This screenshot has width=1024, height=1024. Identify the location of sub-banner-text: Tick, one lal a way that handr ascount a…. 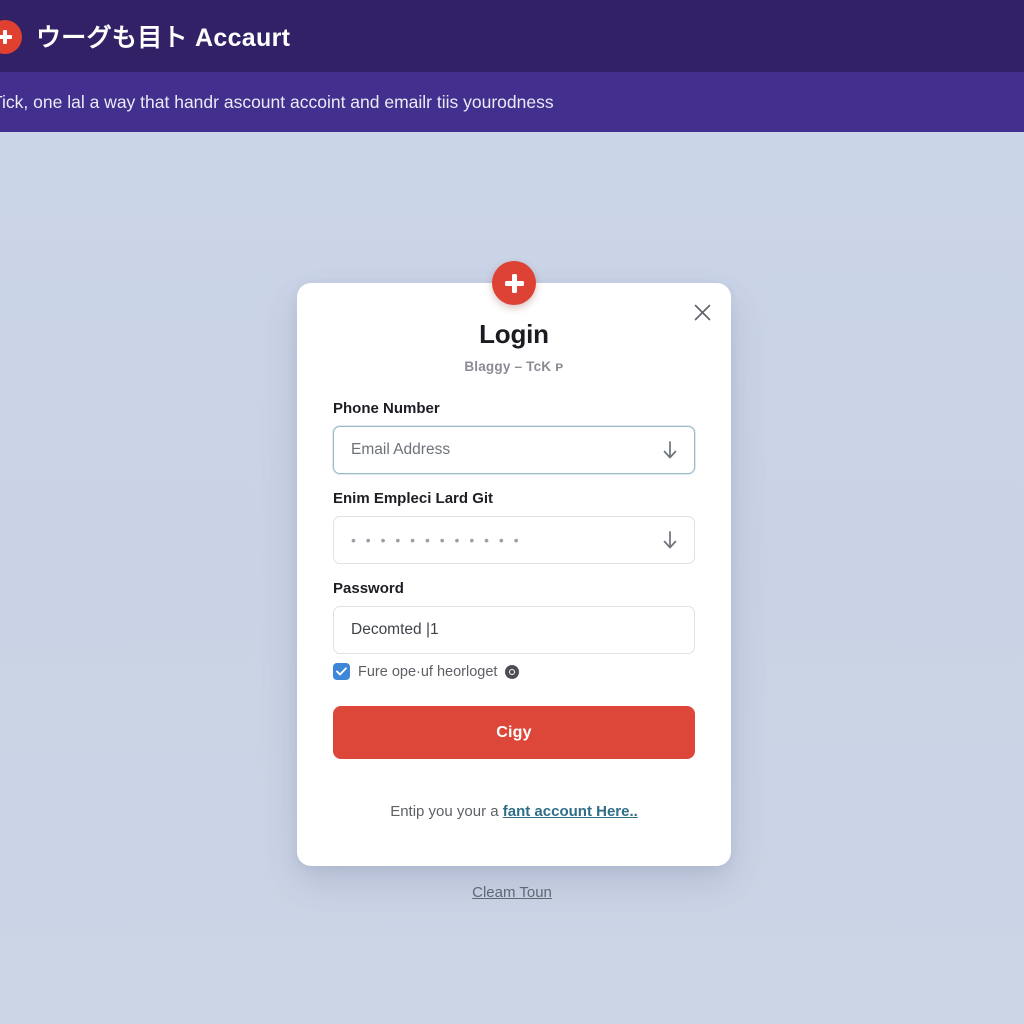
(277, 101).